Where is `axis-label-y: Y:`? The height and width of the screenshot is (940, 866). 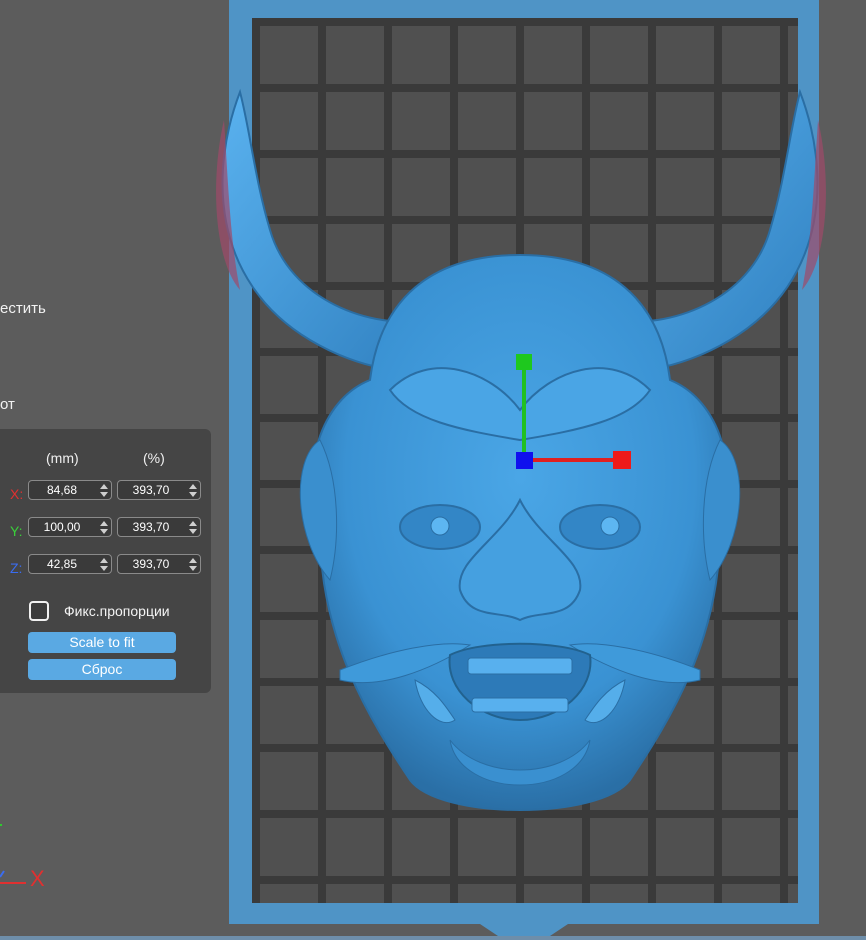 axis-label-y: Y: is located at coordinates (16, 531).